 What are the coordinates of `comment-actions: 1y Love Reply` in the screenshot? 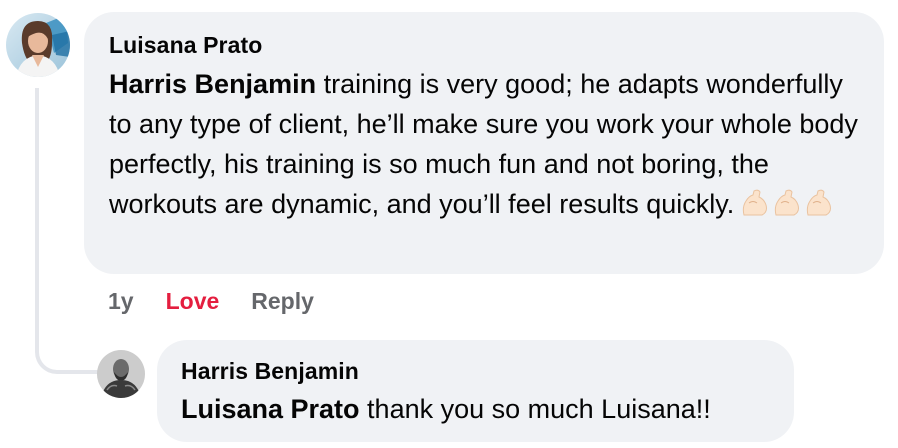 It's located at (211, 301).